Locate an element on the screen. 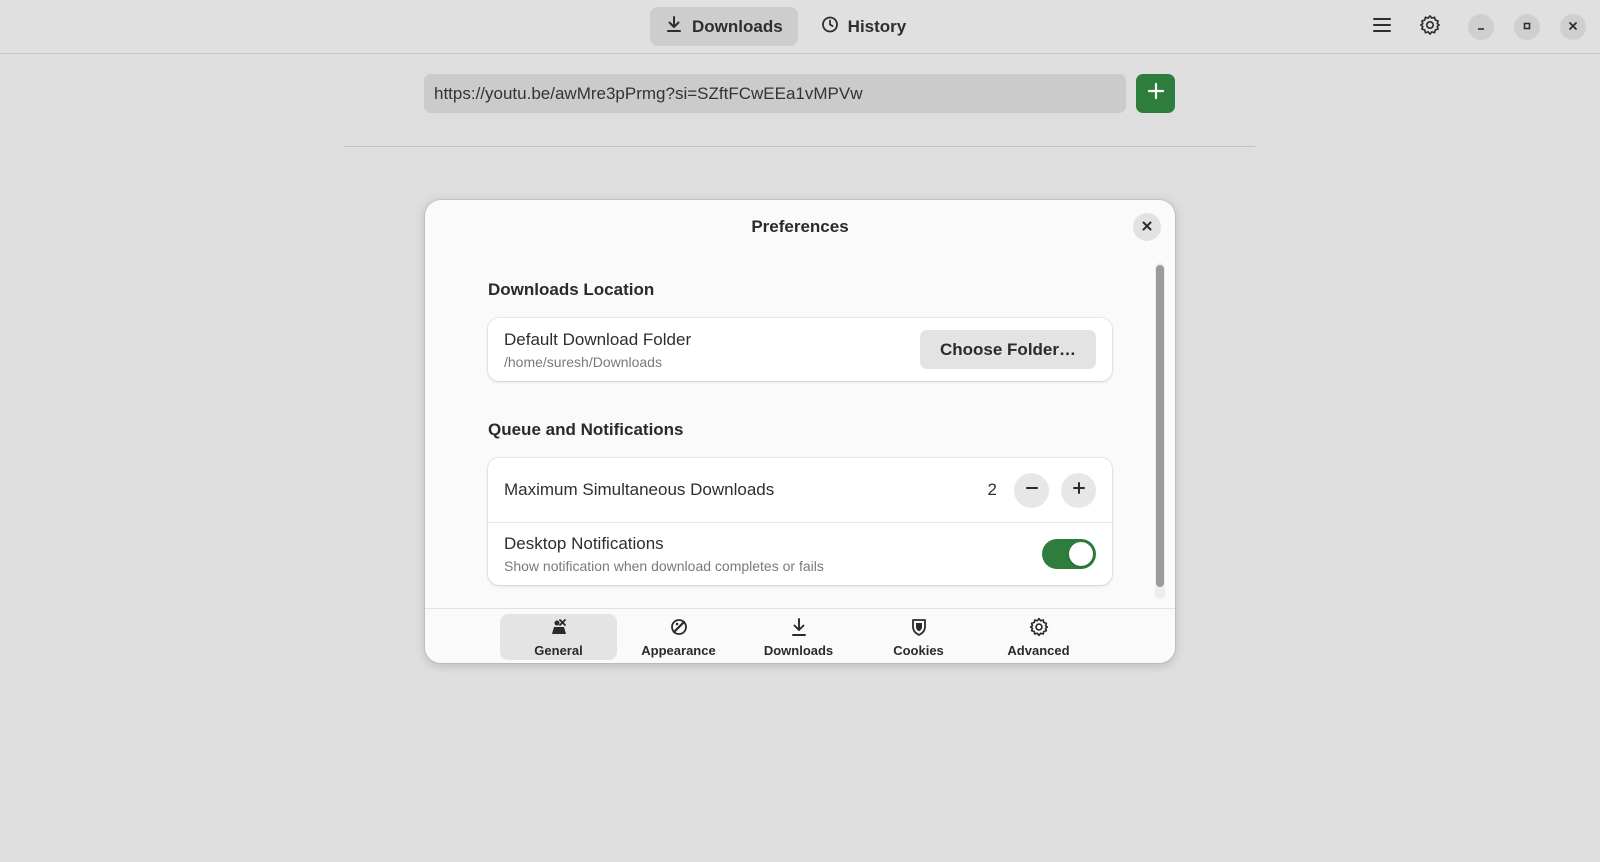 This screenshot has width=1600, height=862. folder-path: /home/suresh/Downloads is located at coordinates (583, 361).